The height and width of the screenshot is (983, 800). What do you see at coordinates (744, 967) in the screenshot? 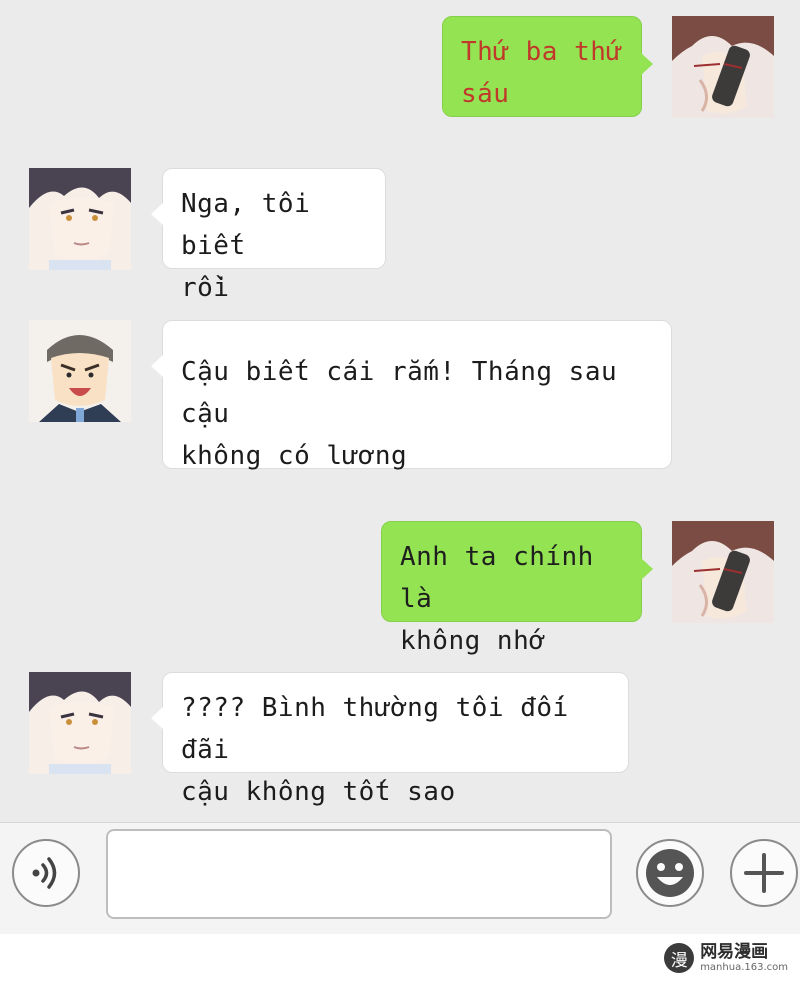
I see `watermark-url: manhua.163.com` at bounding box center [744, 967].